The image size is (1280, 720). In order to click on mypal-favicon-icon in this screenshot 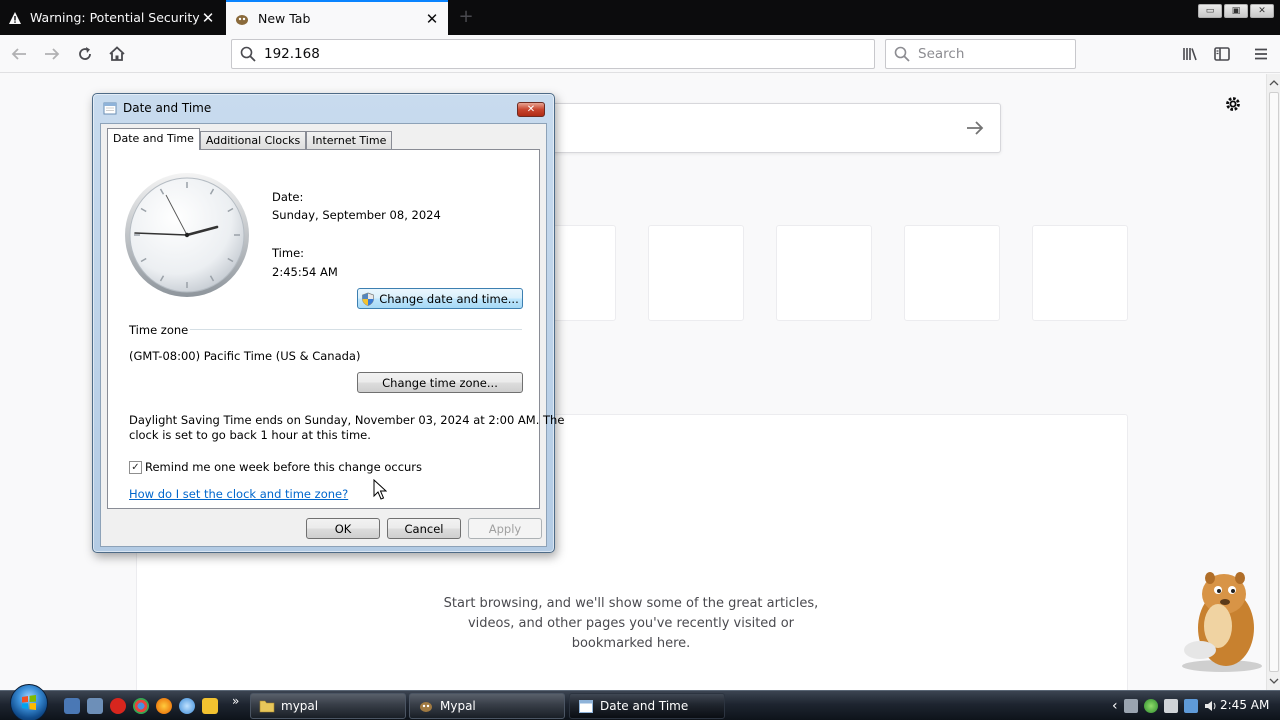, I will do `click(242, 19)`.